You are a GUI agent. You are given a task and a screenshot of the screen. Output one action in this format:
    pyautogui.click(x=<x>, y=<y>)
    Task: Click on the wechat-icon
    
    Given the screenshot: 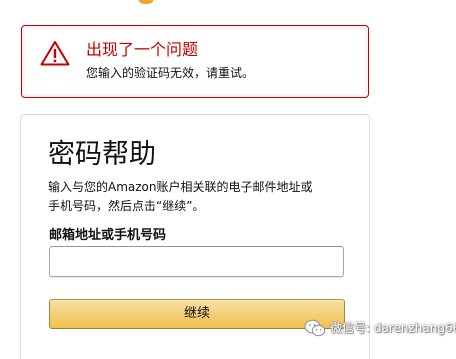 What is the action you would take?
    pyautogui.click(x=315, y=328)
    